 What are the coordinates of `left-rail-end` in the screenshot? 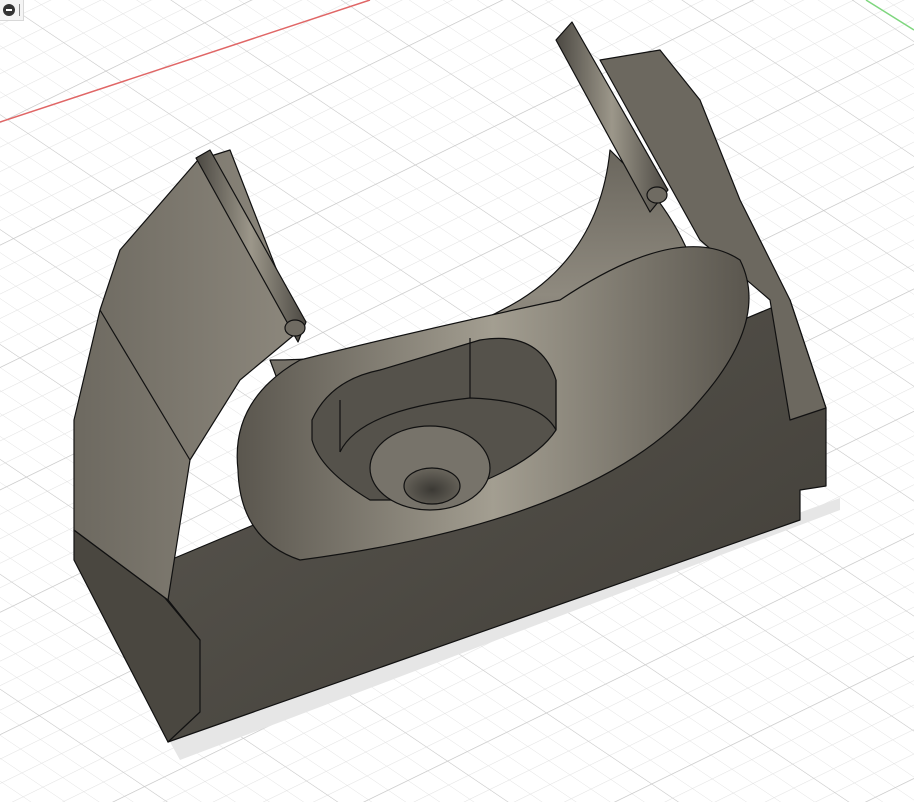 It's located at (295, 328).